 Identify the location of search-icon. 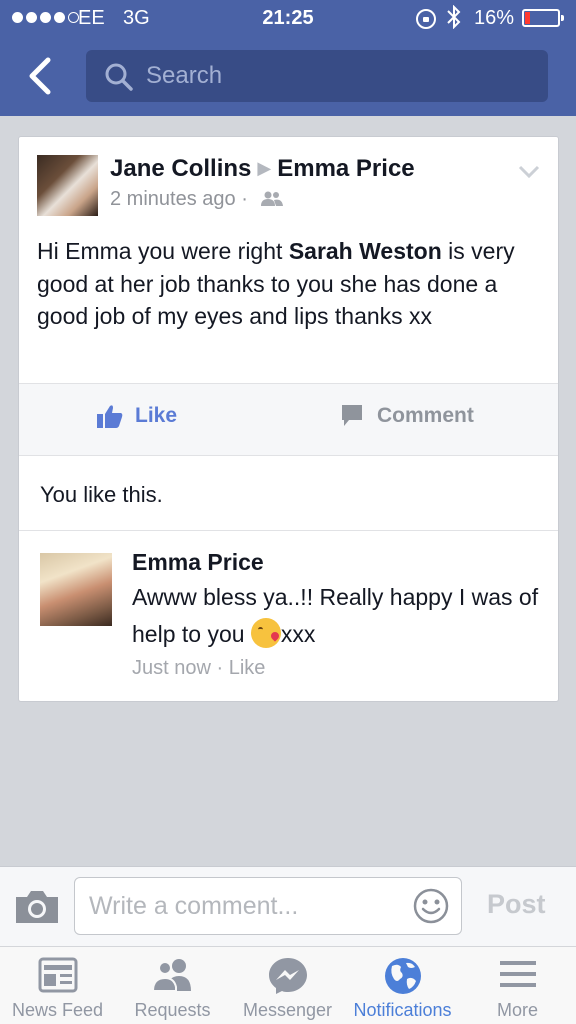
(119, 79).